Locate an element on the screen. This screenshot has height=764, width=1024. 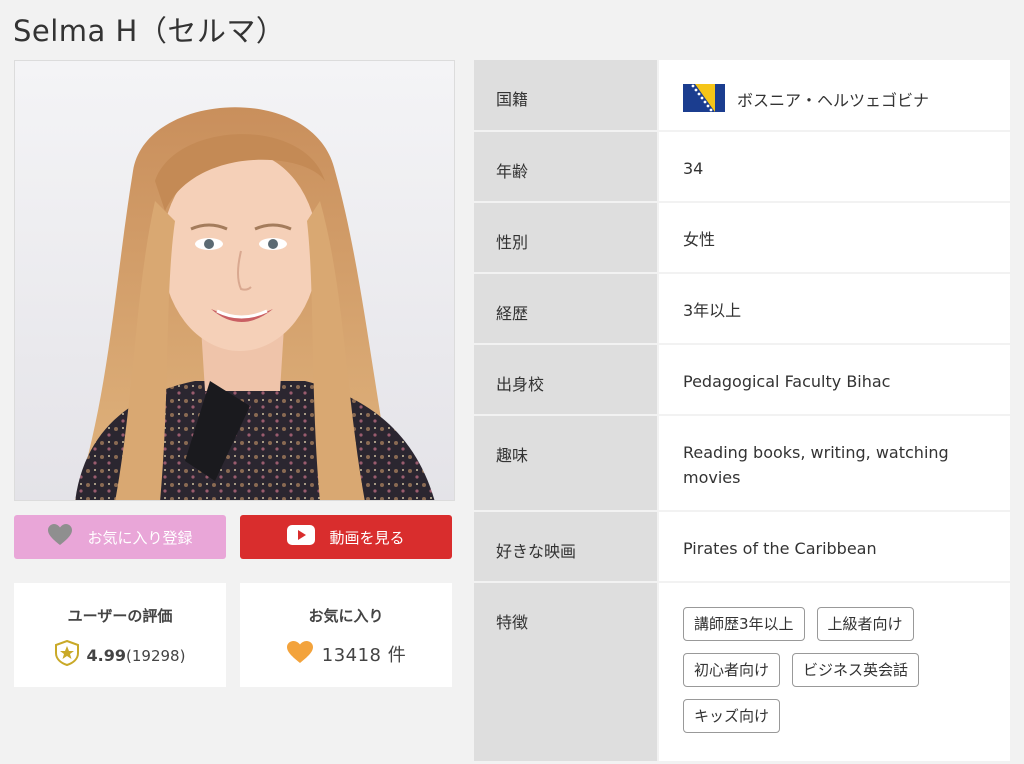
feature-tag: ビジネス英会話 is located at coordinates (856, 670).